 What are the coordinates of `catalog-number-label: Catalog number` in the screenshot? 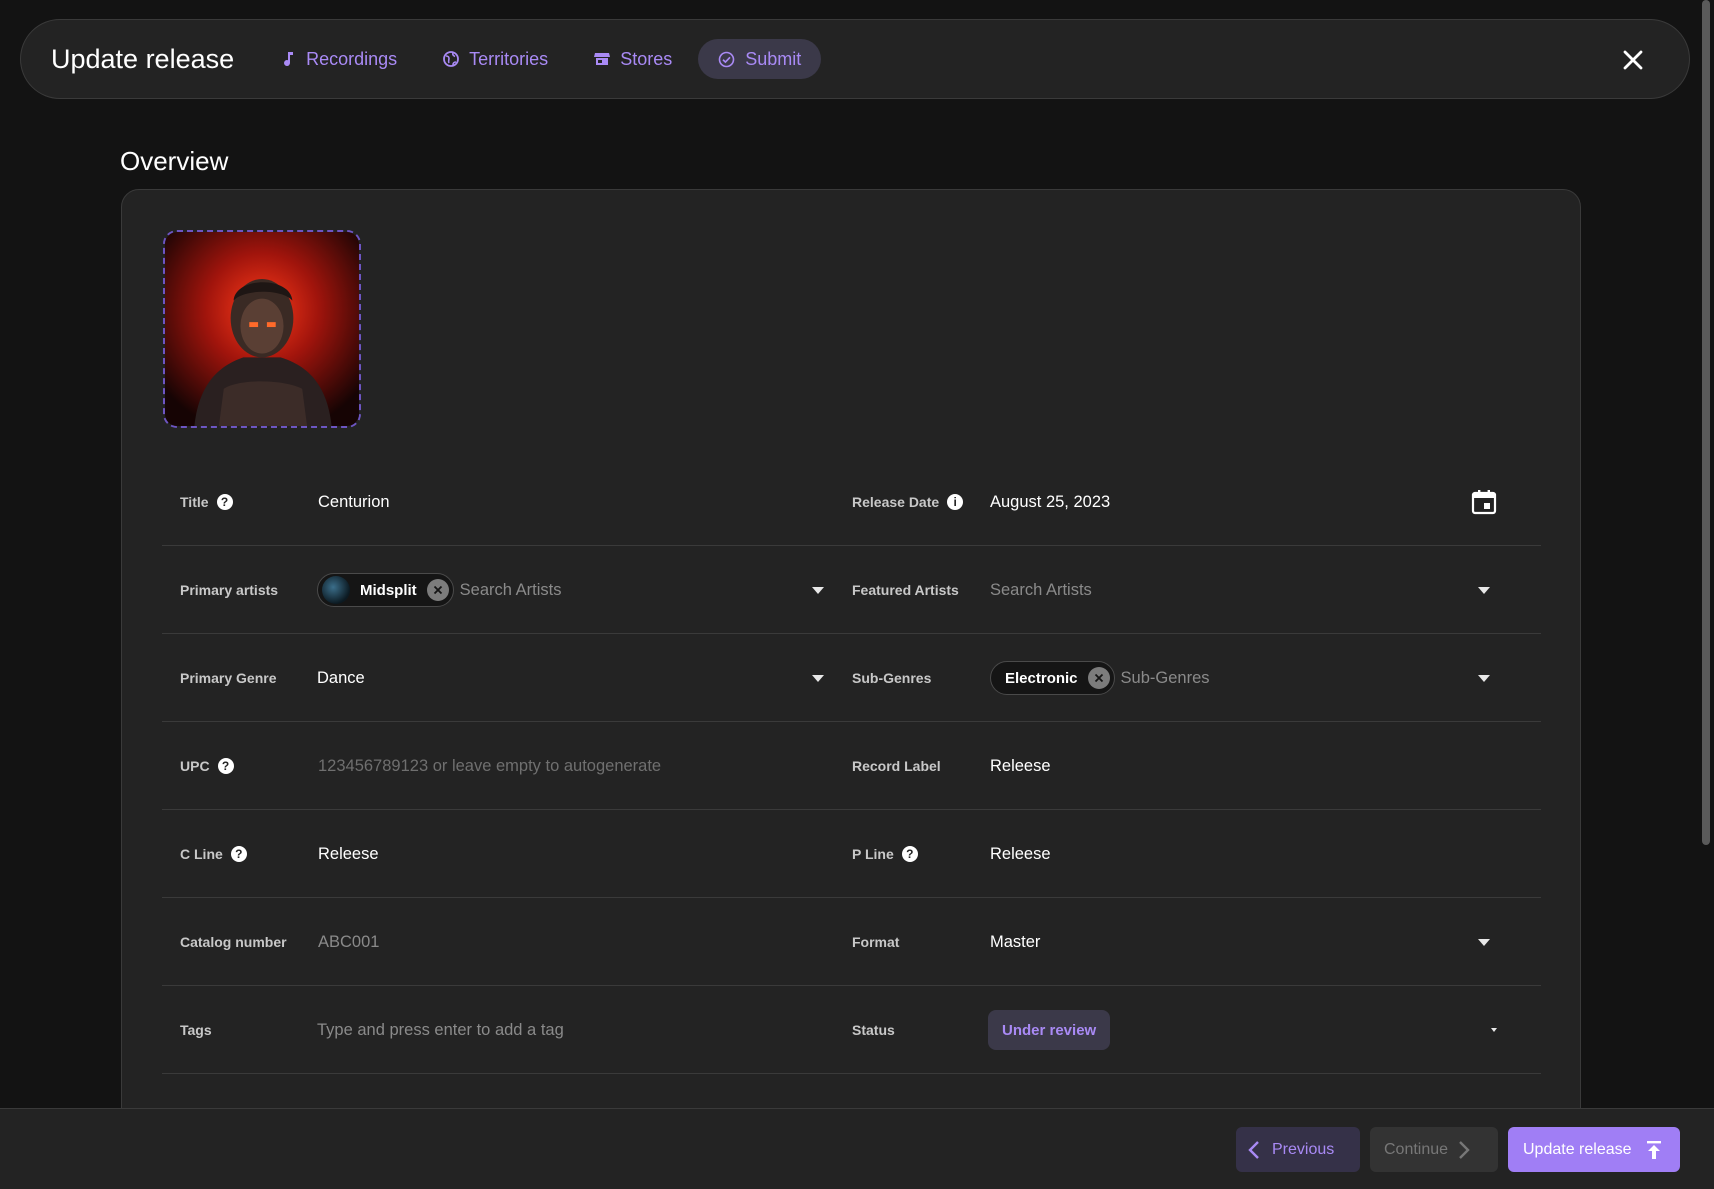 It's located at (233, 942).